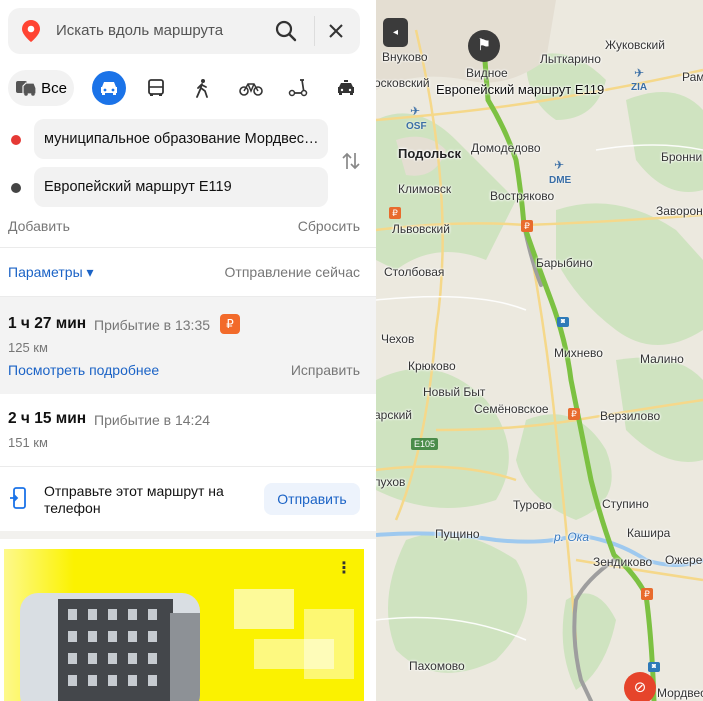 The height and width of the screenshot is (701, 703). I want to click on map-label: арский, so click(394, 415).